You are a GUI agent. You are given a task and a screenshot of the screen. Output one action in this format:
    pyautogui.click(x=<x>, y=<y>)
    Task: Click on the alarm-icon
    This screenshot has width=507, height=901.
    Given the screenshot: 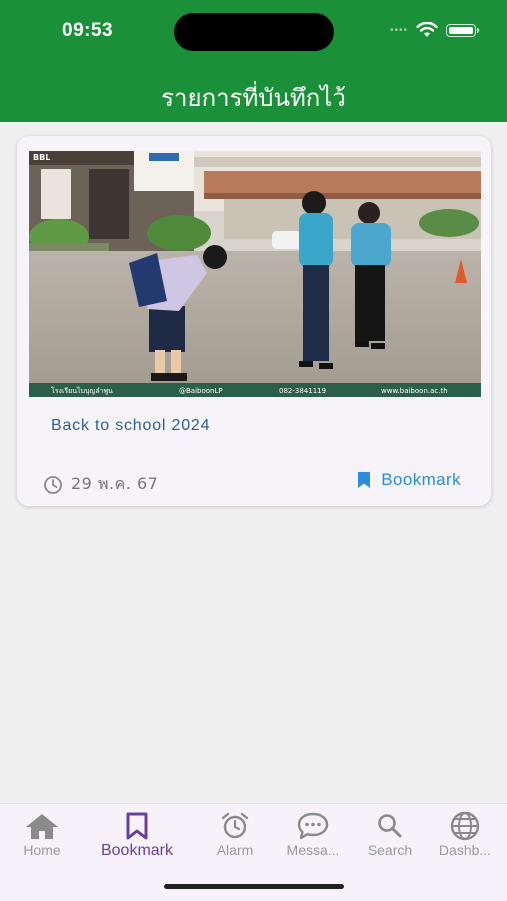 What is the action you would take?
    pyautogui.click(x=235, y=825)
    